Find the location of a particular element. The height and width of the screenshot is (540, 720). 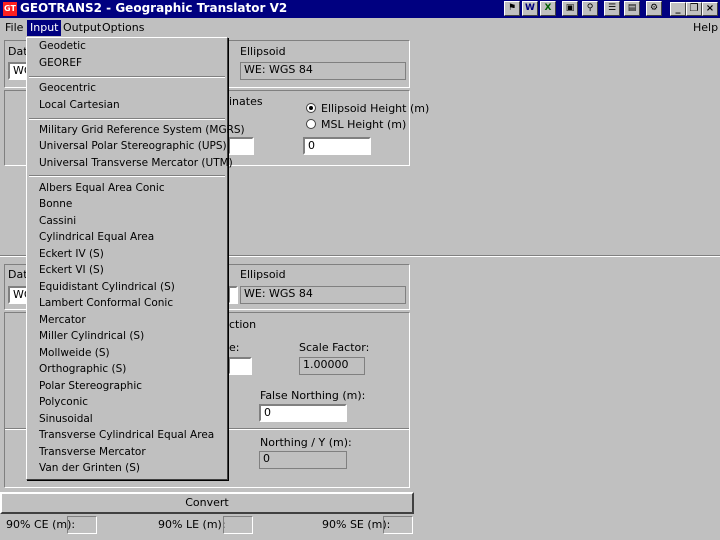

menu-item-cylindrical-equal-area: Cylindrical Equal Area is located at coordinates (96, 237).